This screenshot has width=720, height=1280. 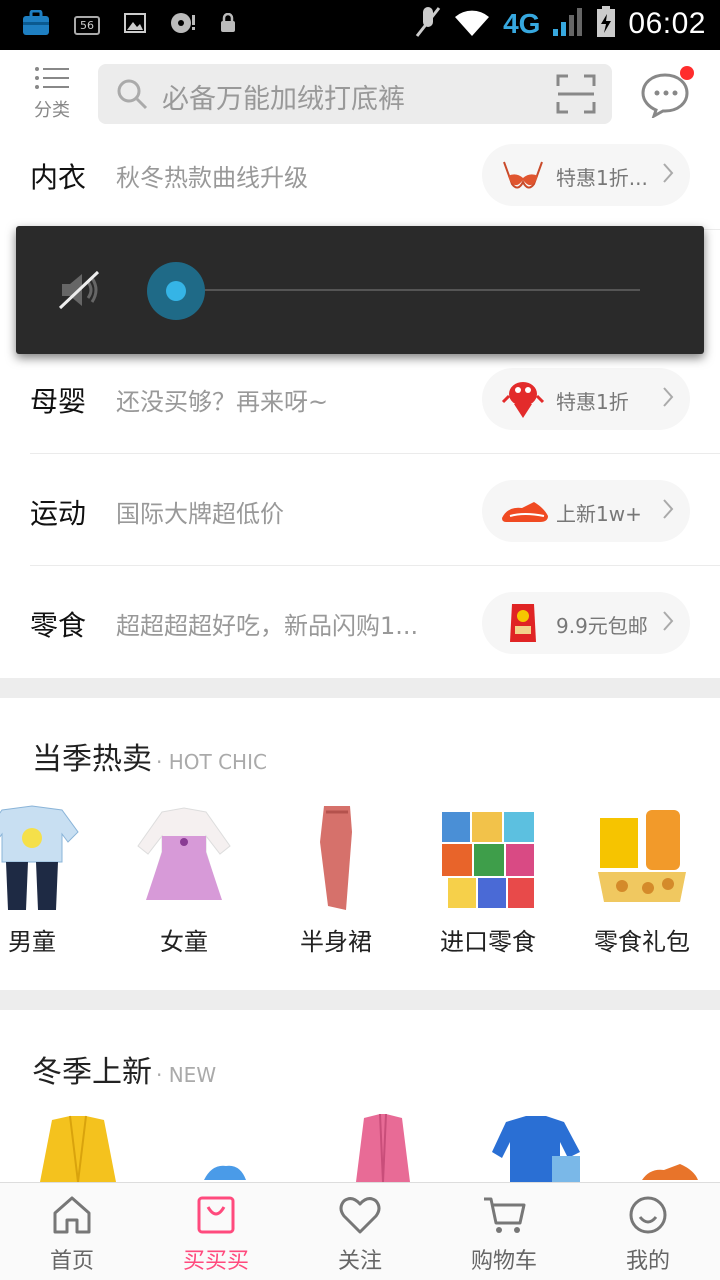 What do you see at coordinates (524, 511) in the screenshot?
I see `sneaker-thumbnail-icon` at bounding box center [524, 511].